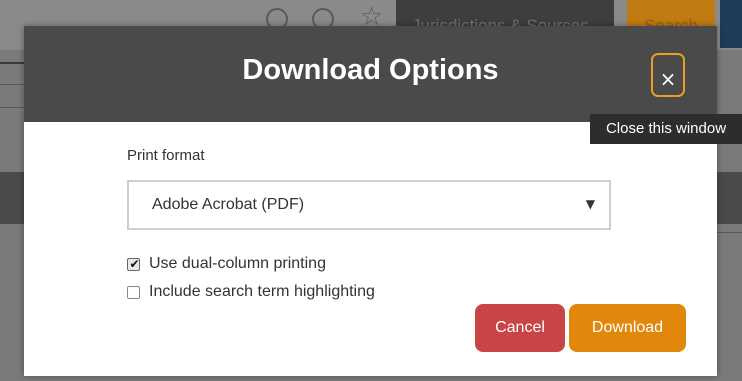 The height and width of the screenshot is (381, 742). I want to click on print-format-select: Adobe Acrobat (PDF) ▼, so click(369, 205).